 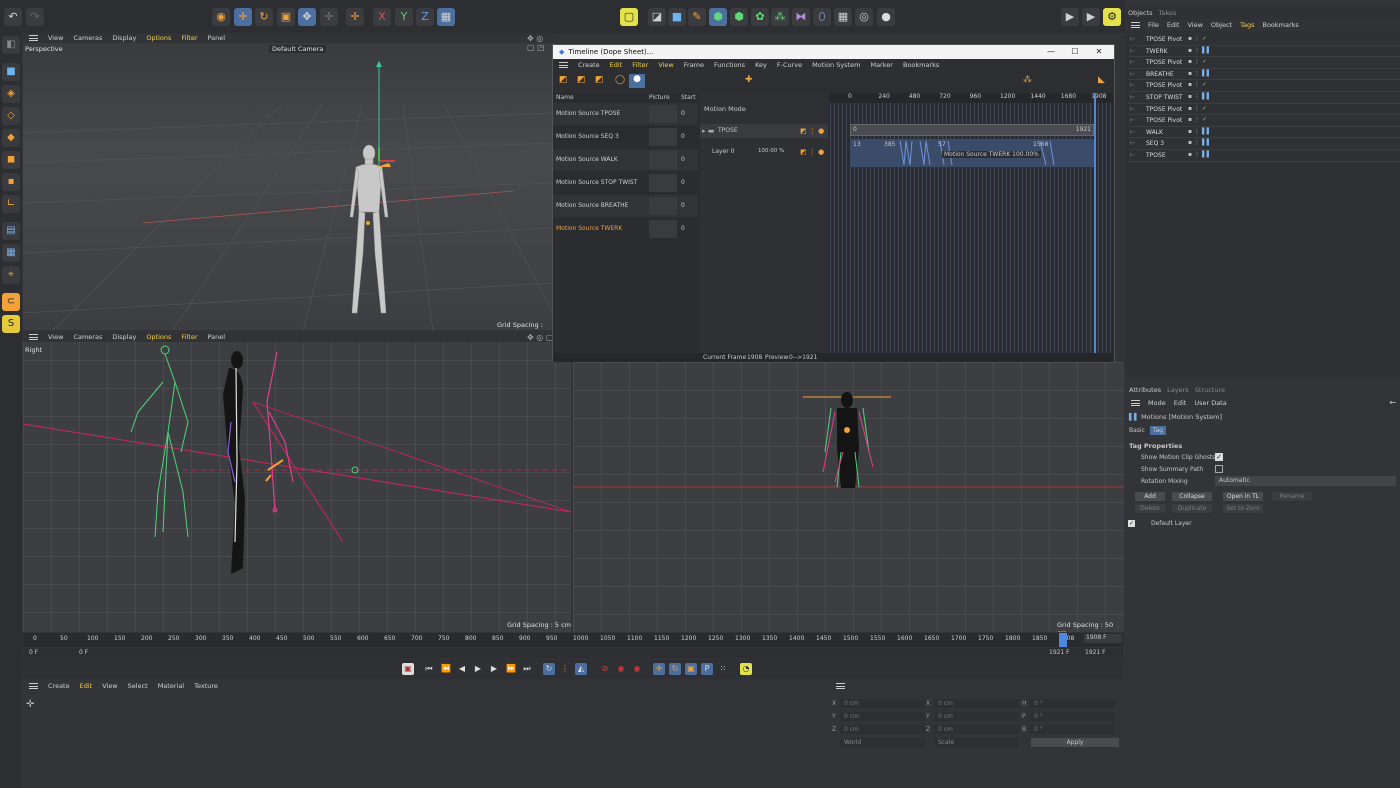 I want to click on preview-start-field: 0 F, so click(x=83, y=652).